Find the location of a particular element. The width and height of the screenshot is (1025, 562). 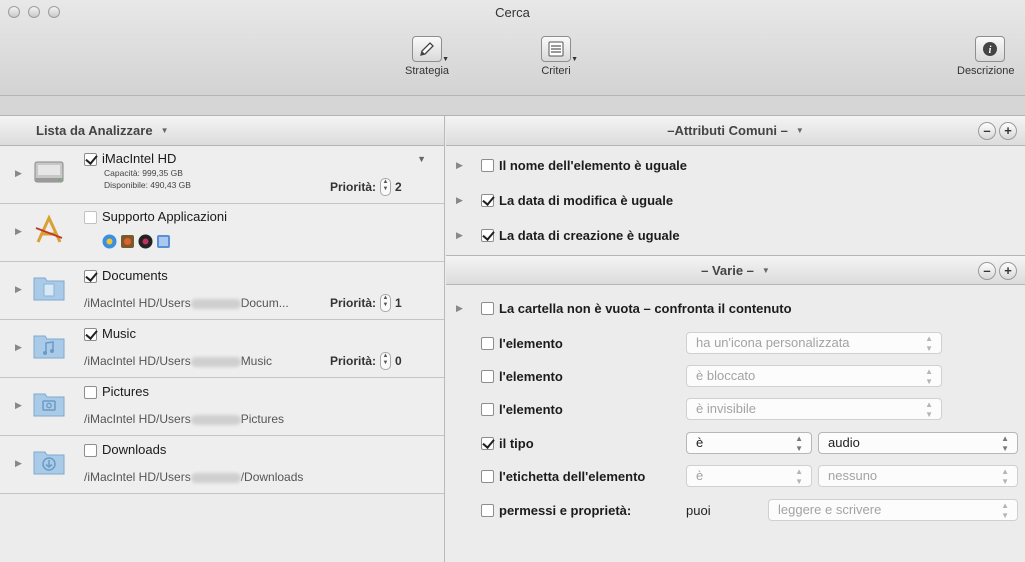

list-item-pictures: ▶ Pictures /iMacIntel HD/Users Pictures is located at coordinates (222, 407).